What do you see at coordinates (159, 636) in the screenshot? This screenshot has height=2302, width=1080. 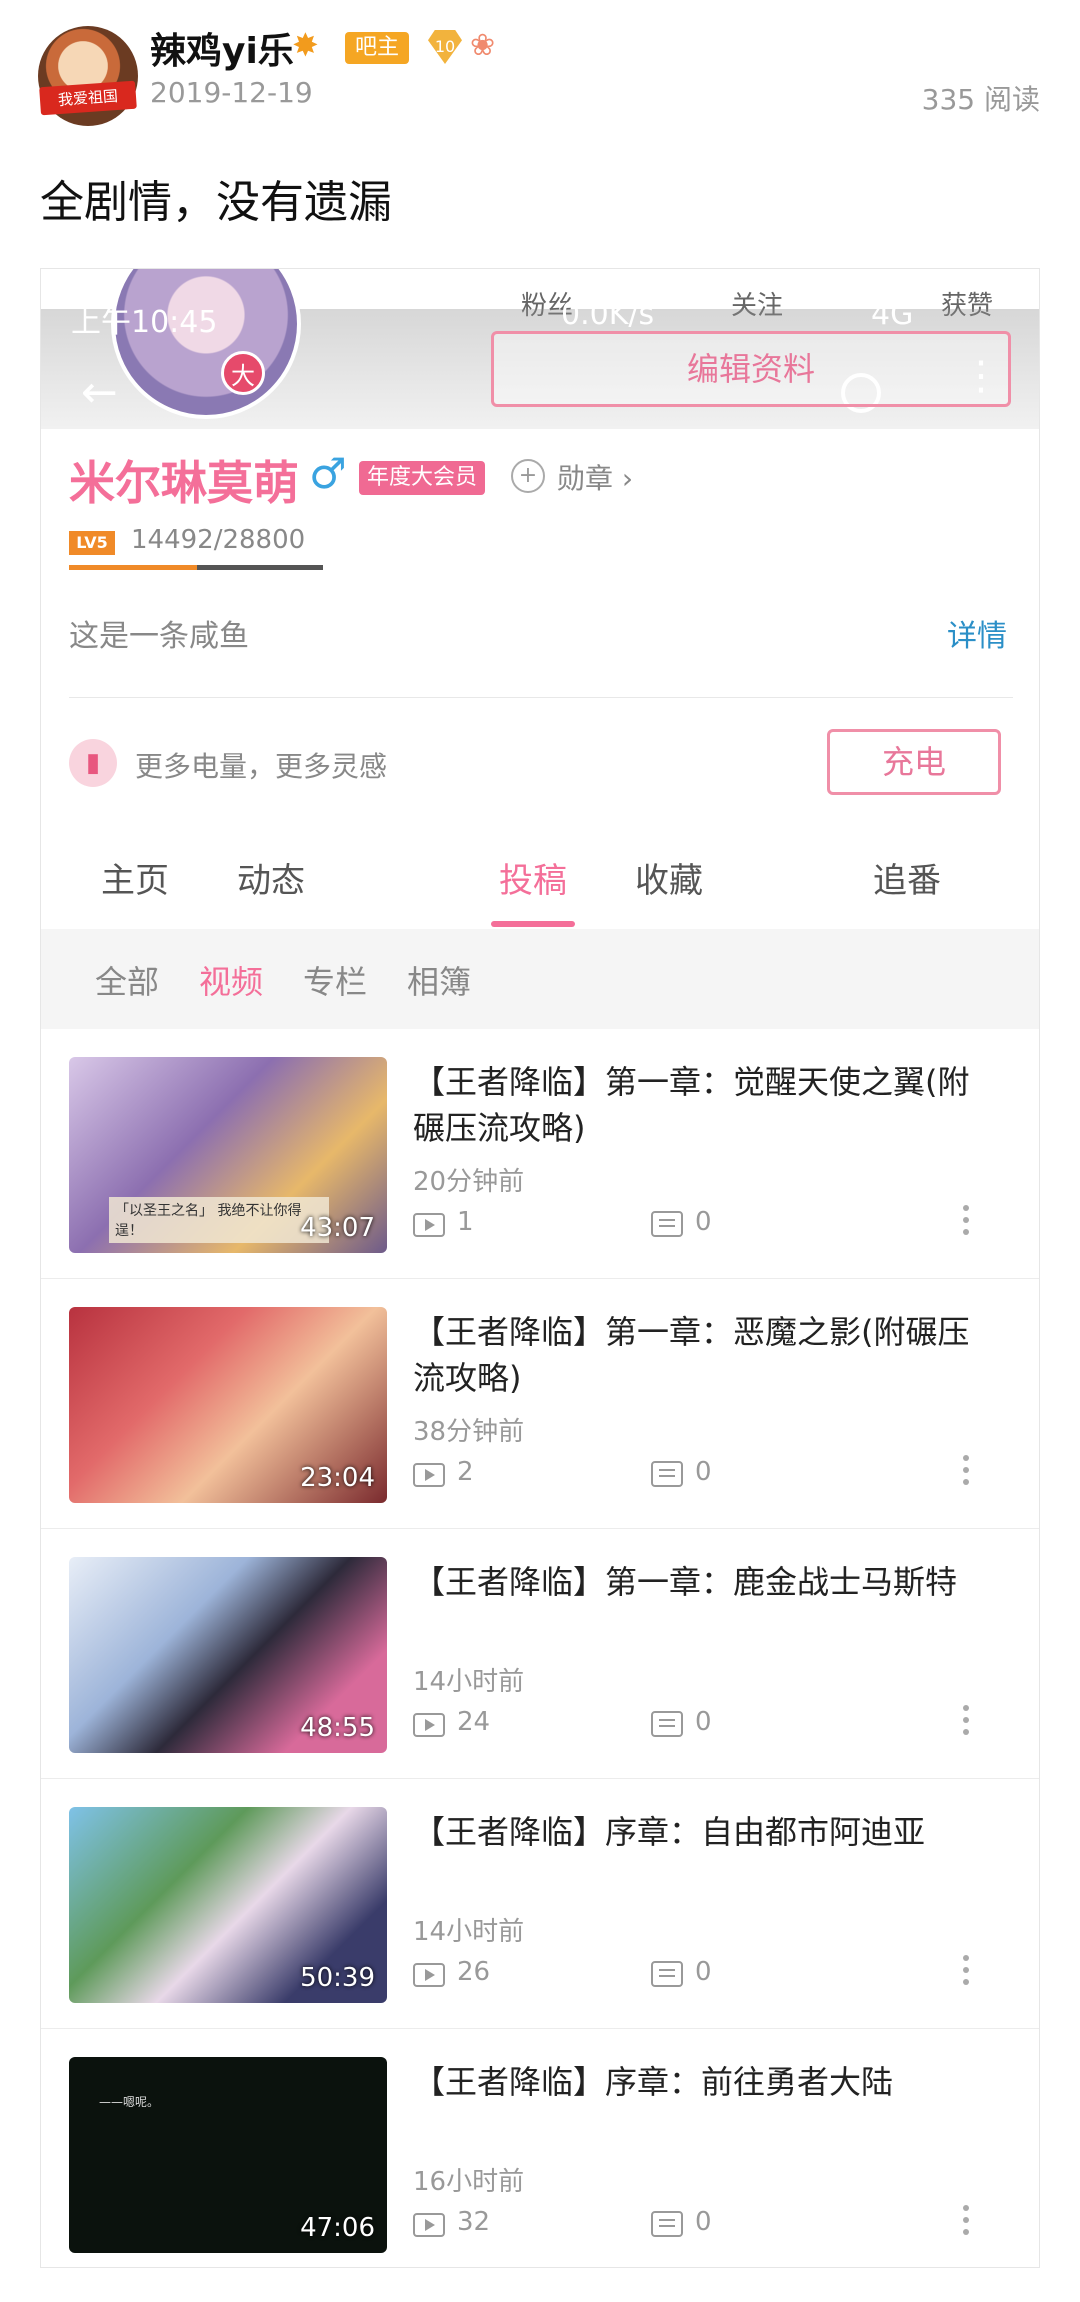 I see `profile-bio: 这是一条咸鱼` at bounding box center [159, 636].